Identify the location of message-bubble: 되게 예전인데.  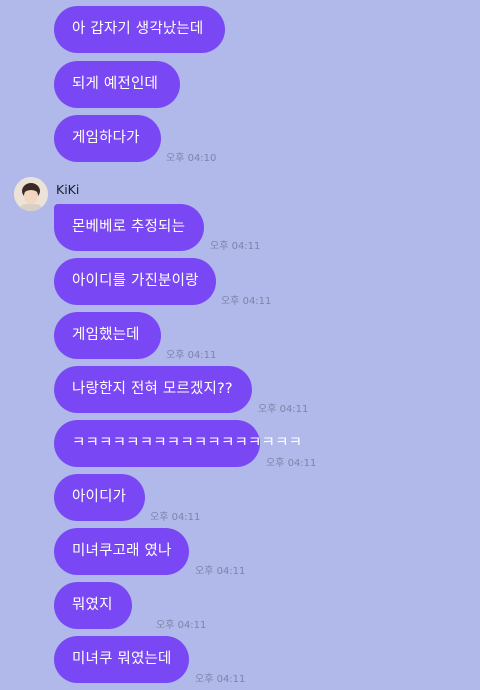
(117, 84).